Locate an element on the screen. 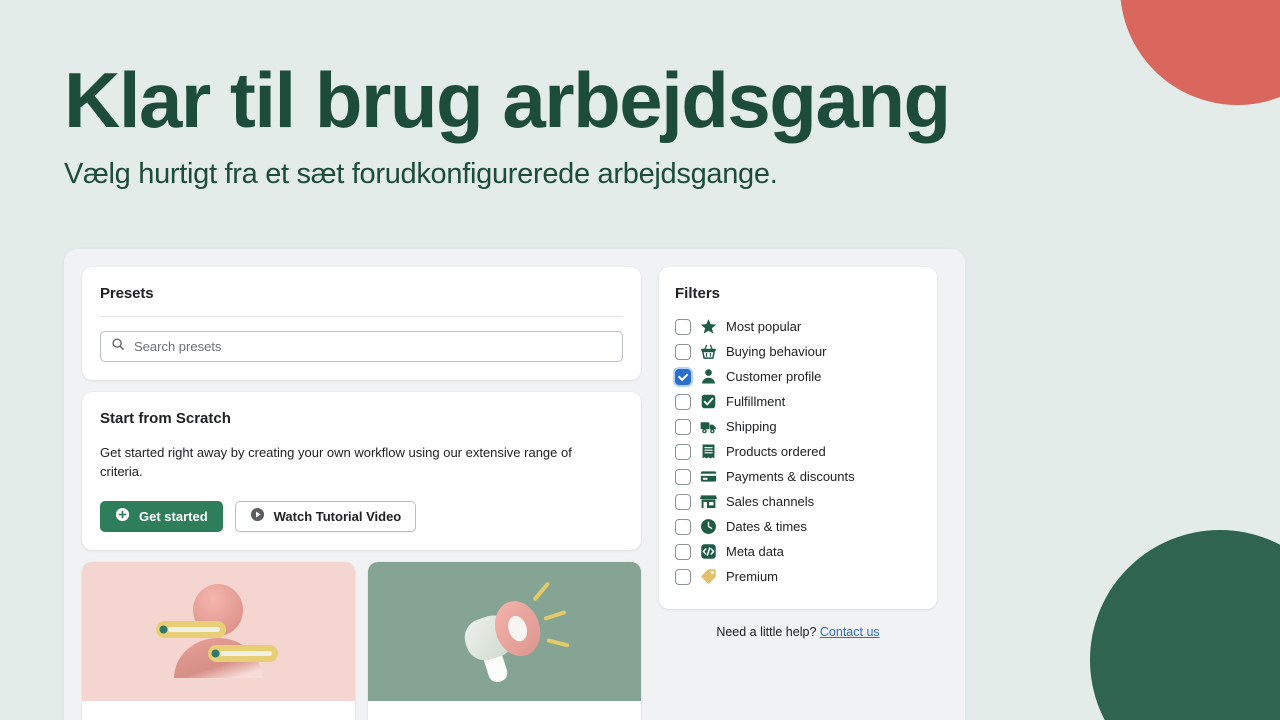 Image resolution: width=1280 pixels, height=720 pixels. receipt-icon is located at coordinates (708, 451).